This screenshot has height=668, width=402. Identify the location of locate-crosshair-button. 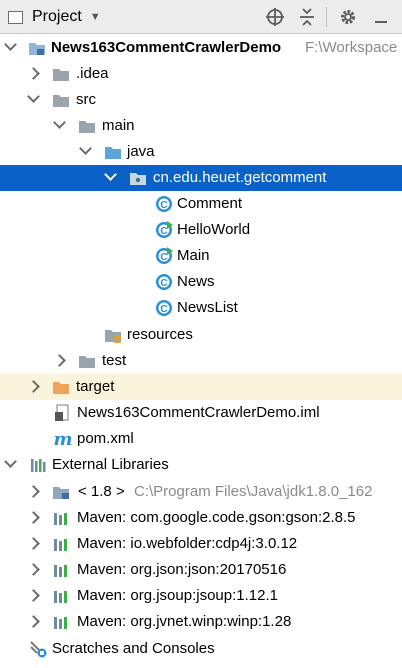
(275, 17).